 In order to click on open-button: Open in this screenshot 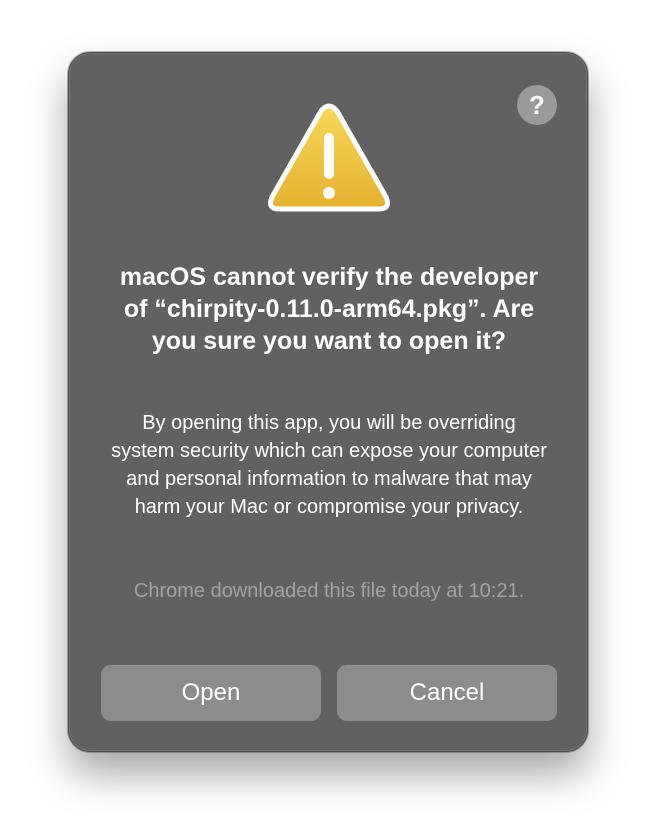, I will do `click(211, 693)`.